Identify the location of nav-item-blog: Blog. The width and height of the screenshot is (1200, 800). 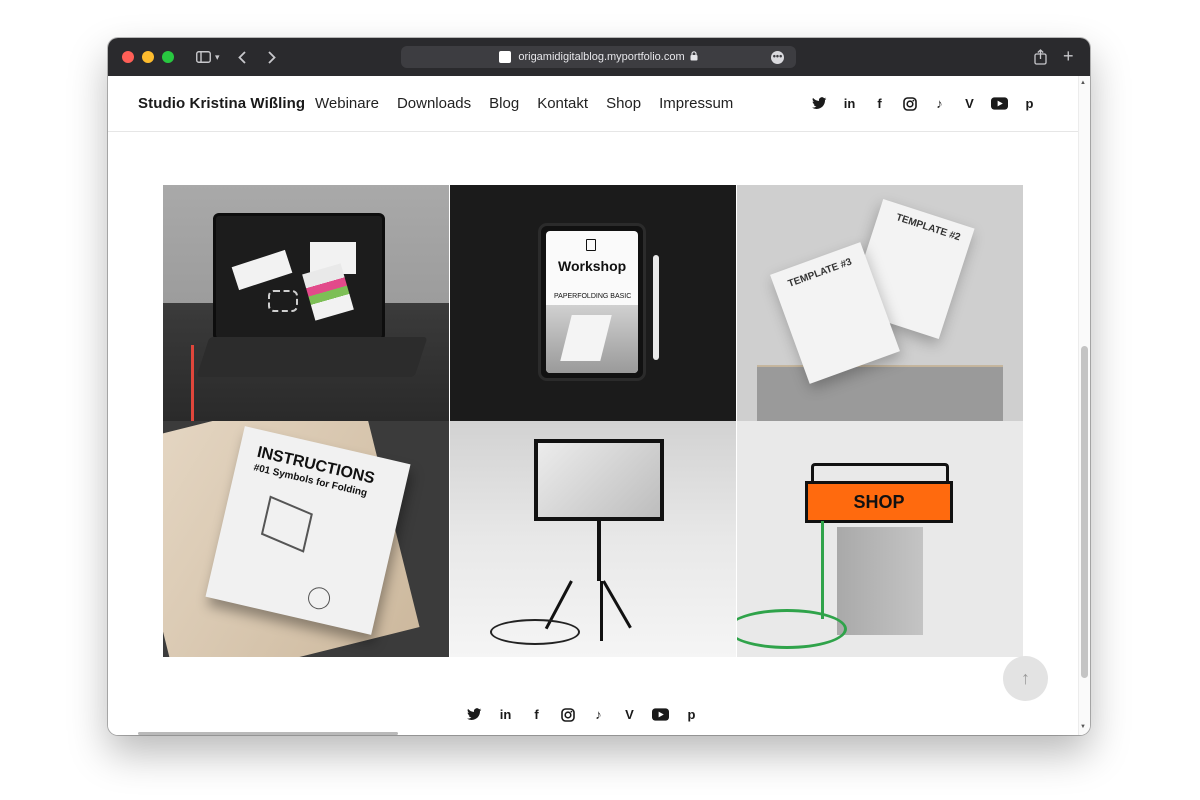
(504, 103).